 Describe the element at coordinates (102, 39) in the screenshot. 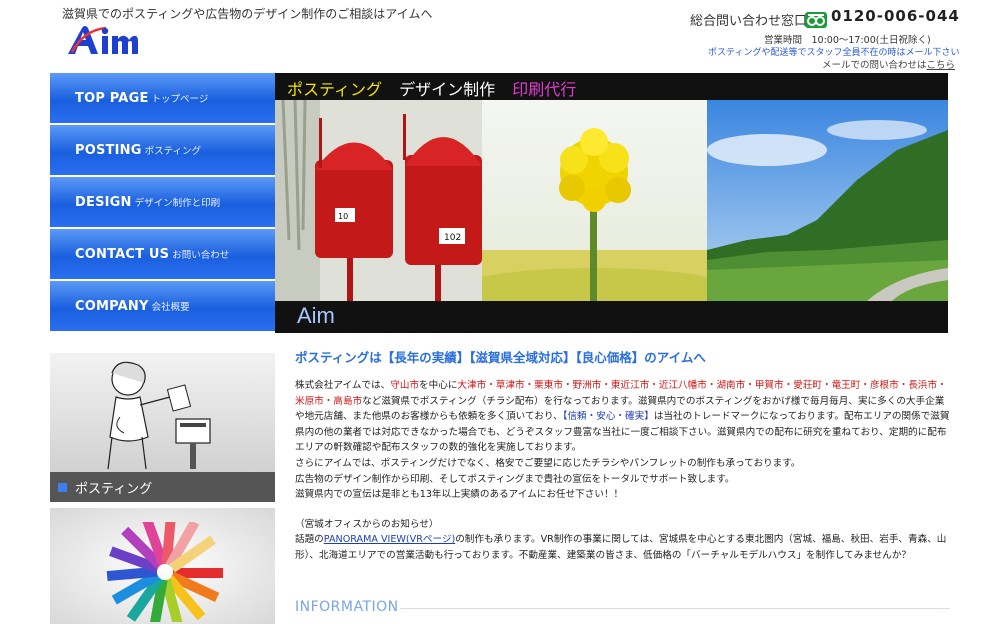

I see `aim-logo` at that location.